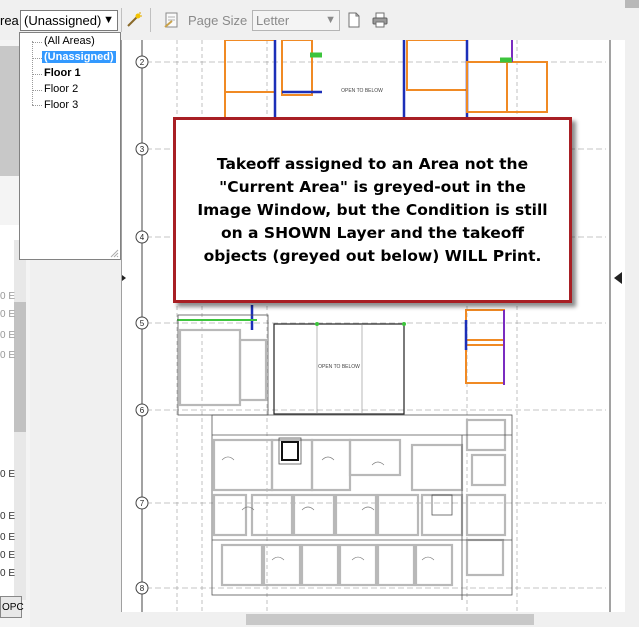 The height and width of the screenshot is (627, 639). Describe the element at coordinates (341, 345) in the screenshot. I see `assigned-takeoff-mid` at that location.